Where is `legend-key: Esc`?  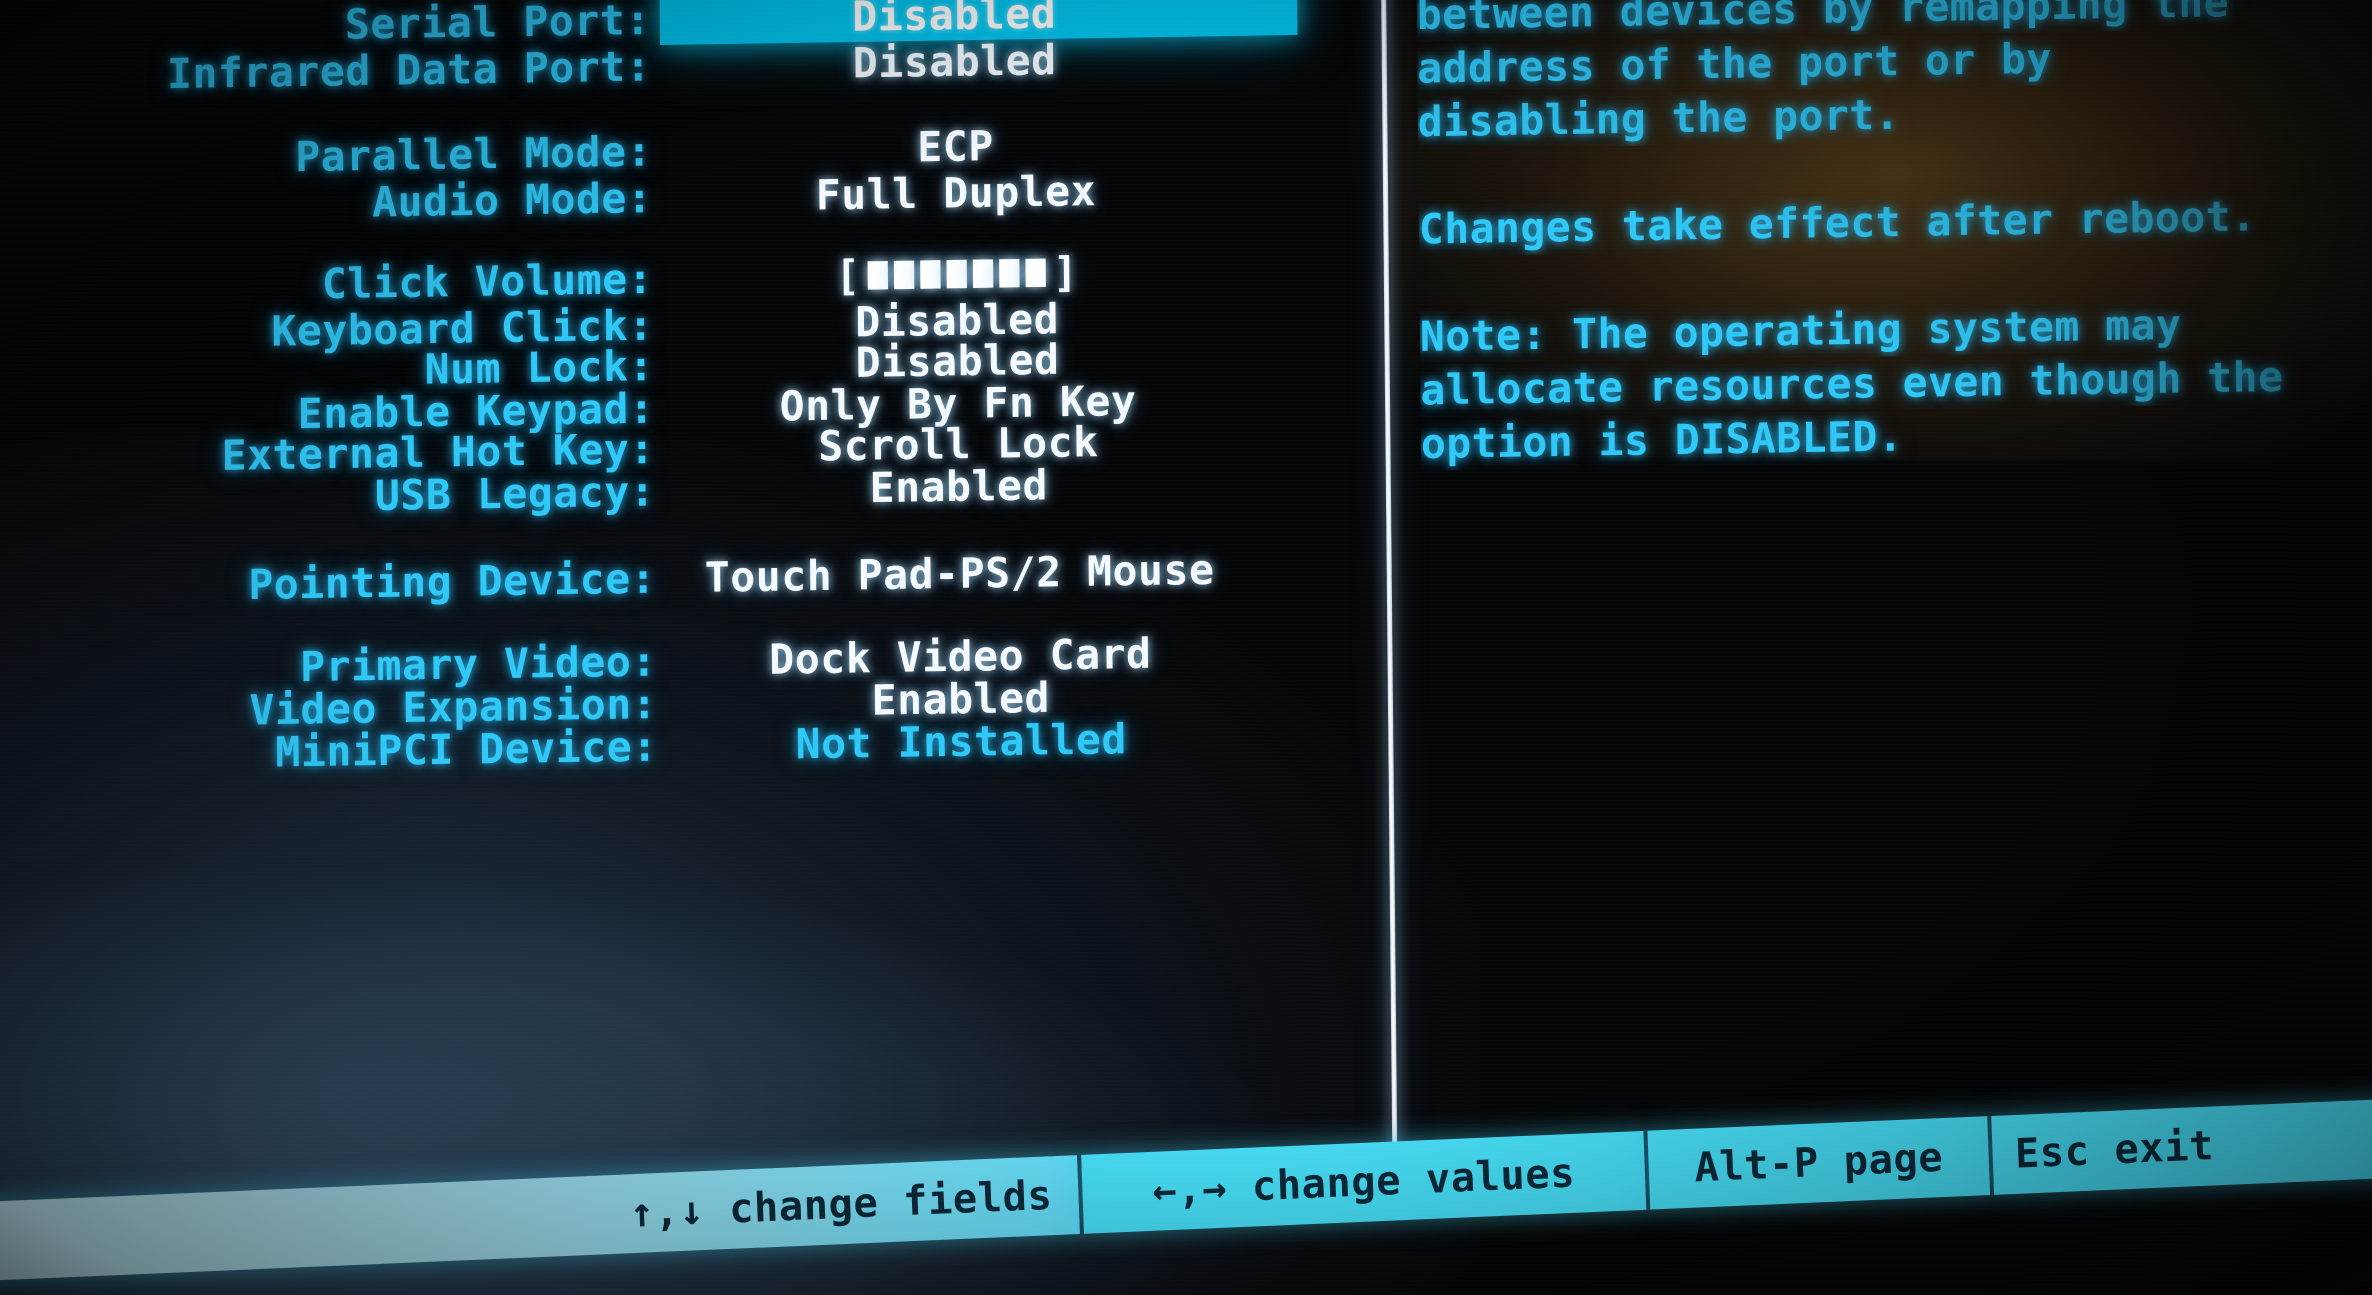 legend-key: Esc is located at coordinates (2052, 1153).